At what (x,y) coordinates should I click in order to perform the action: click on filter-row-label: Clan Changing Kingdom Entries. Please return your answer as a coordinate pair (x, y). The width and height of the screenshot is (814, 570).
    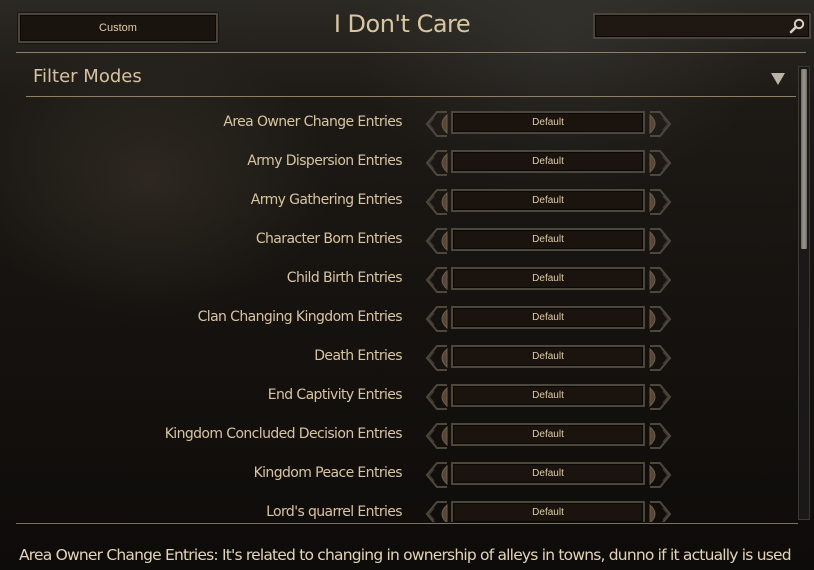
    Looking at the image, I should click on (300, 317).